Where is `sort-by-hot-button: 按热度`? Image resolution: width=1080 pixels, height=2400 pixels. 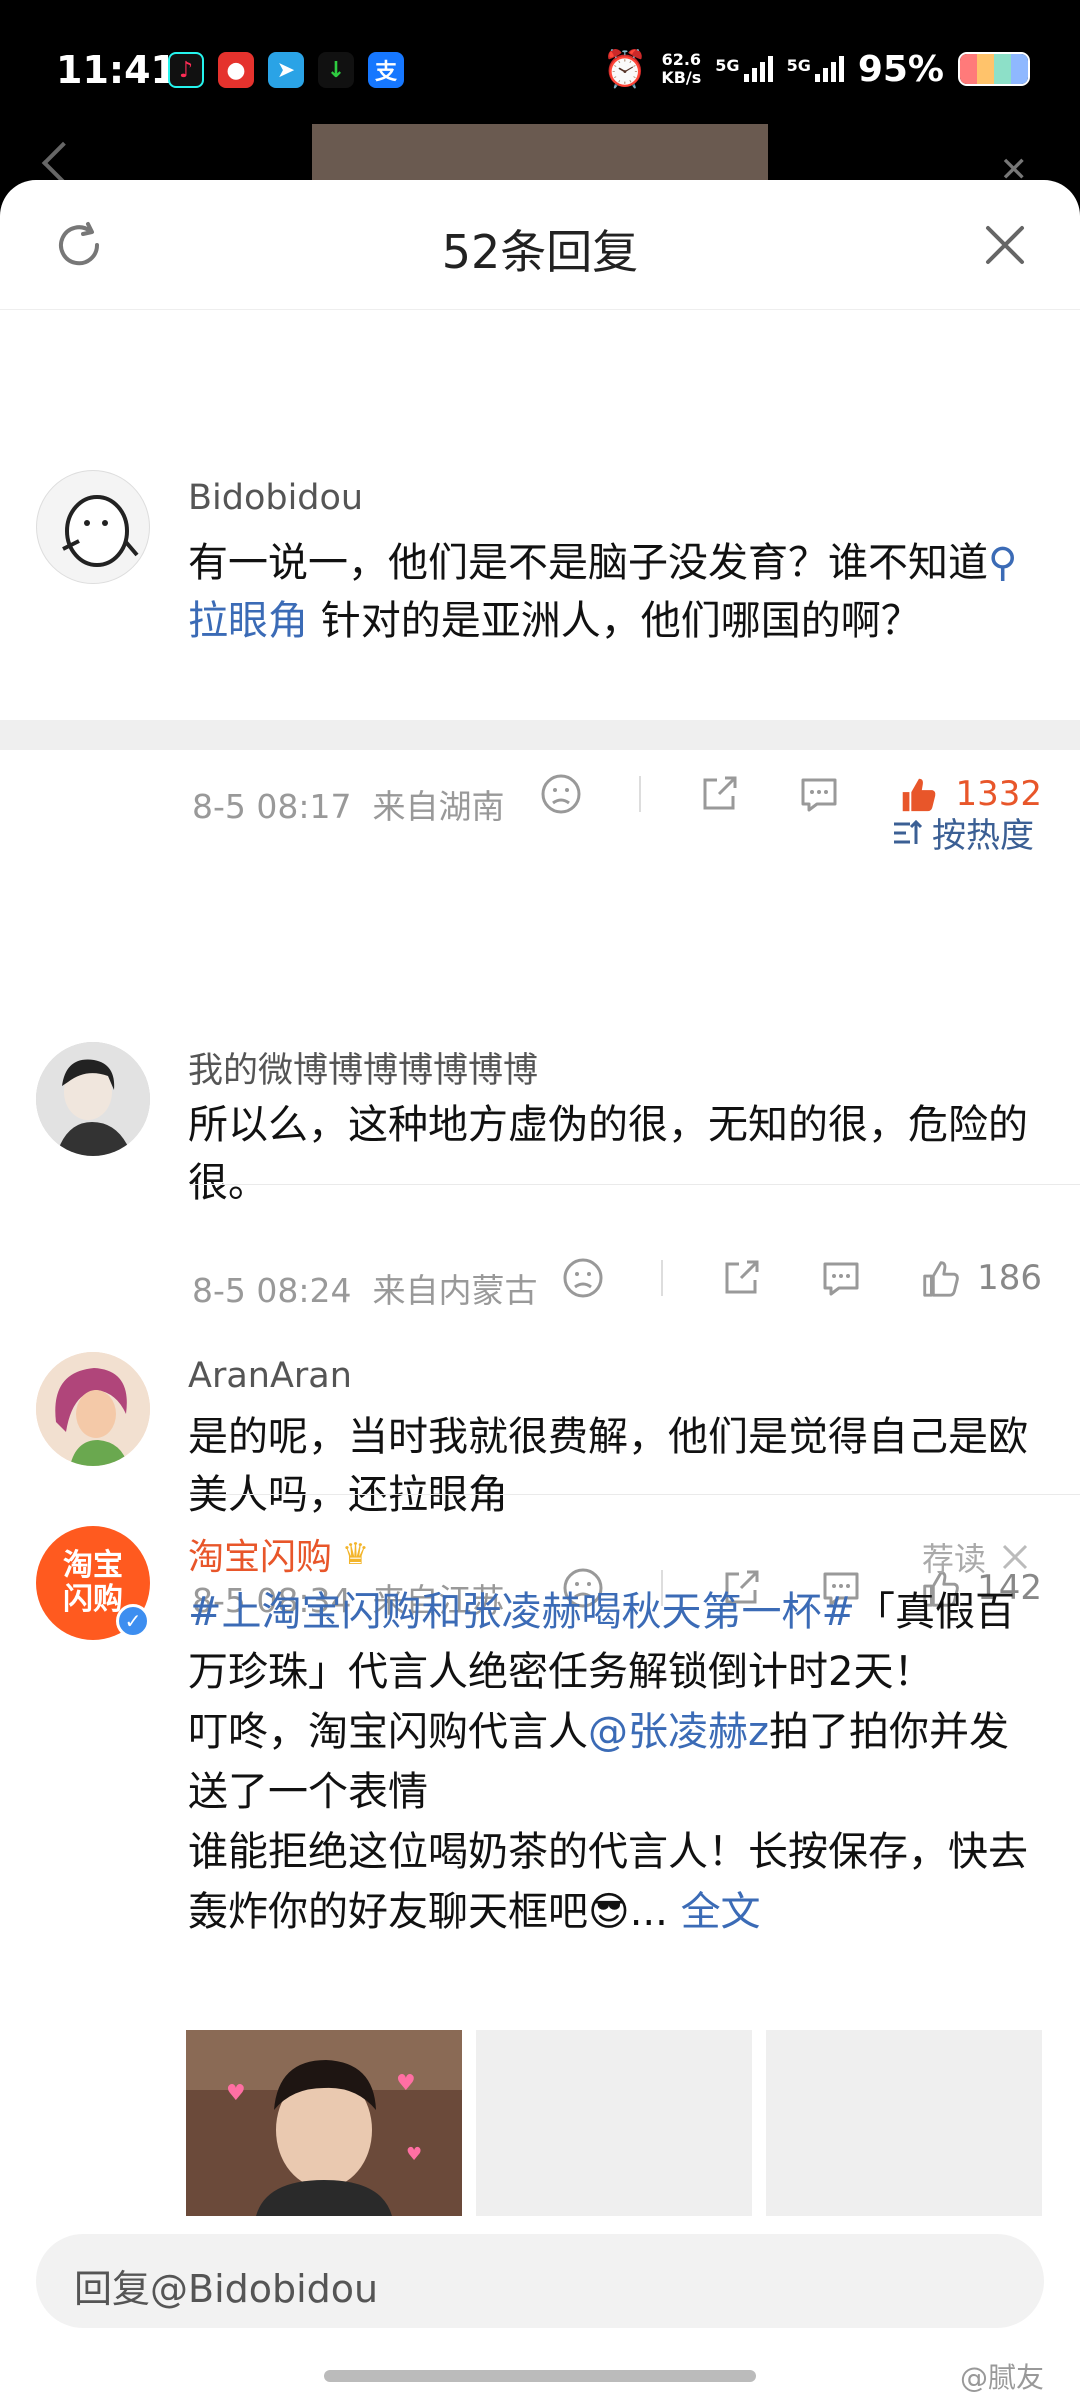 sort-by-hot-button: 按热度 is located at coordinates (962, 832).